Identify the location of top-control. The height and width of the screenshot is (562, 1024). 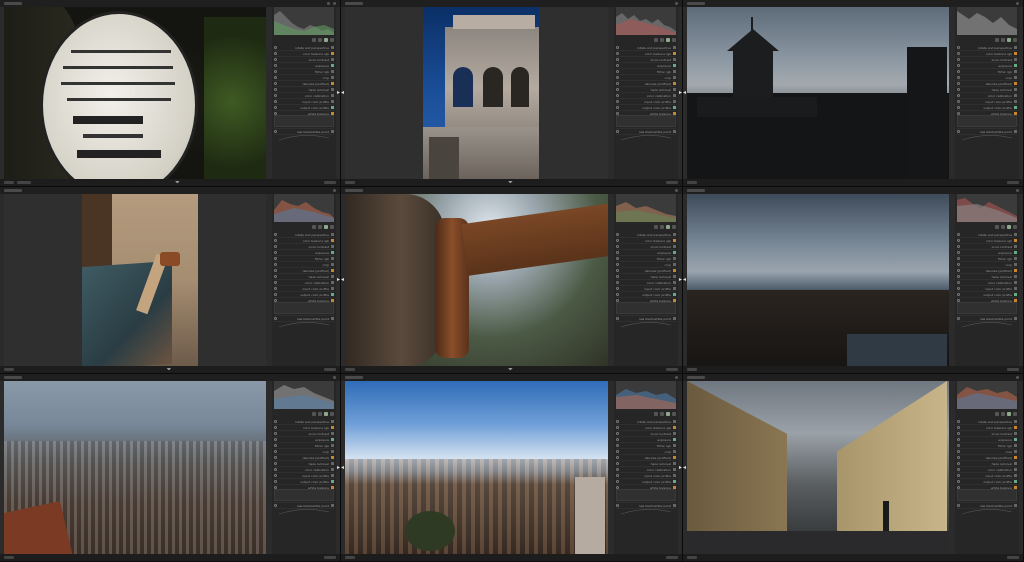
(13, 190).